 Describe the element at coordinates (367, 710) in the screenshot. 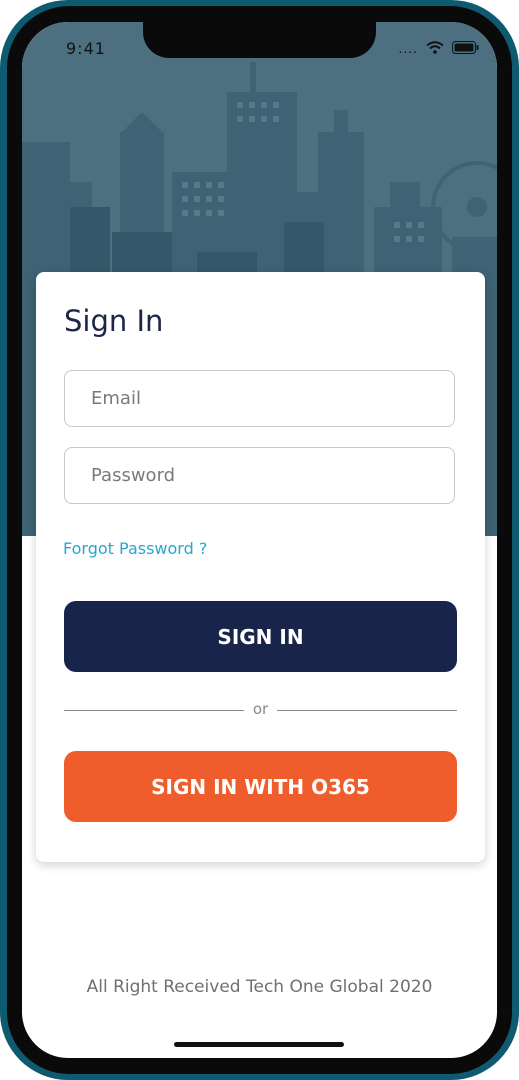

I see `divider-line-right` at that location.